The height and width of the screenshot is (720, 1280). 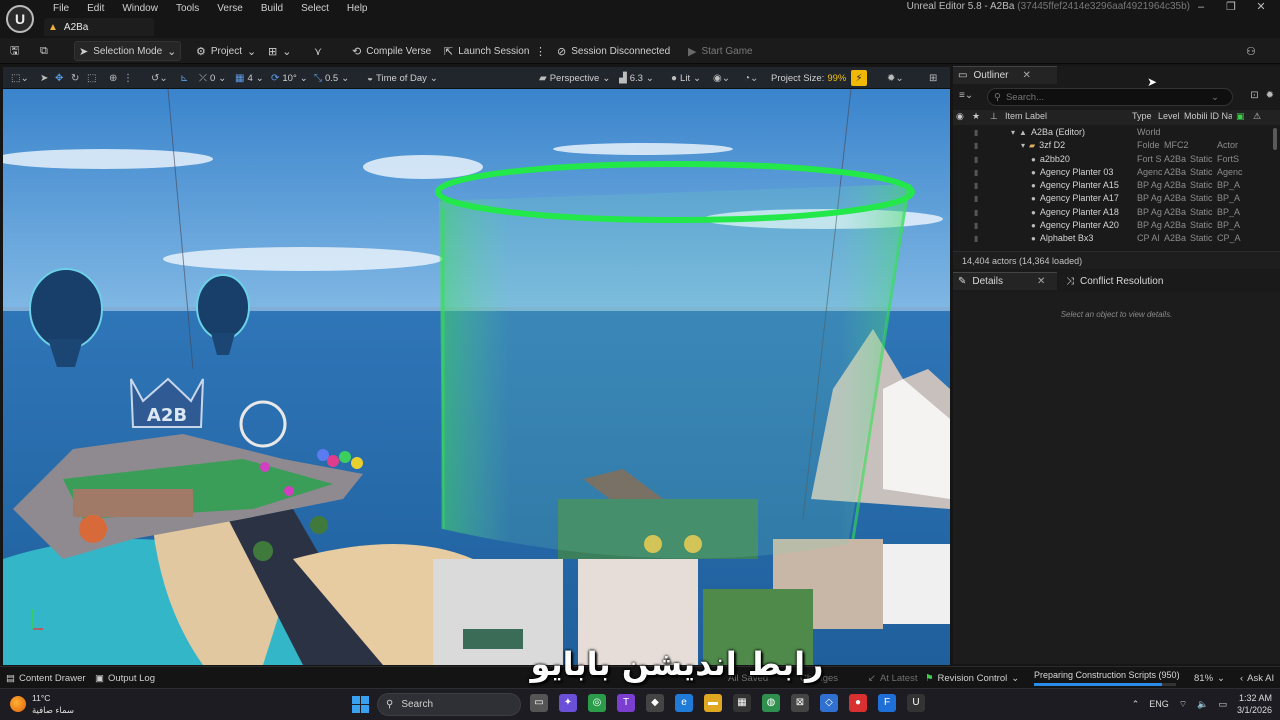 What do you see at coordinates (1112, 212) in the screenshot?
I see `outliner-row: ▮ ● Agency Planter A18 BP Ag A2Ba Static BP_A` at bounding box center [1112, 212].